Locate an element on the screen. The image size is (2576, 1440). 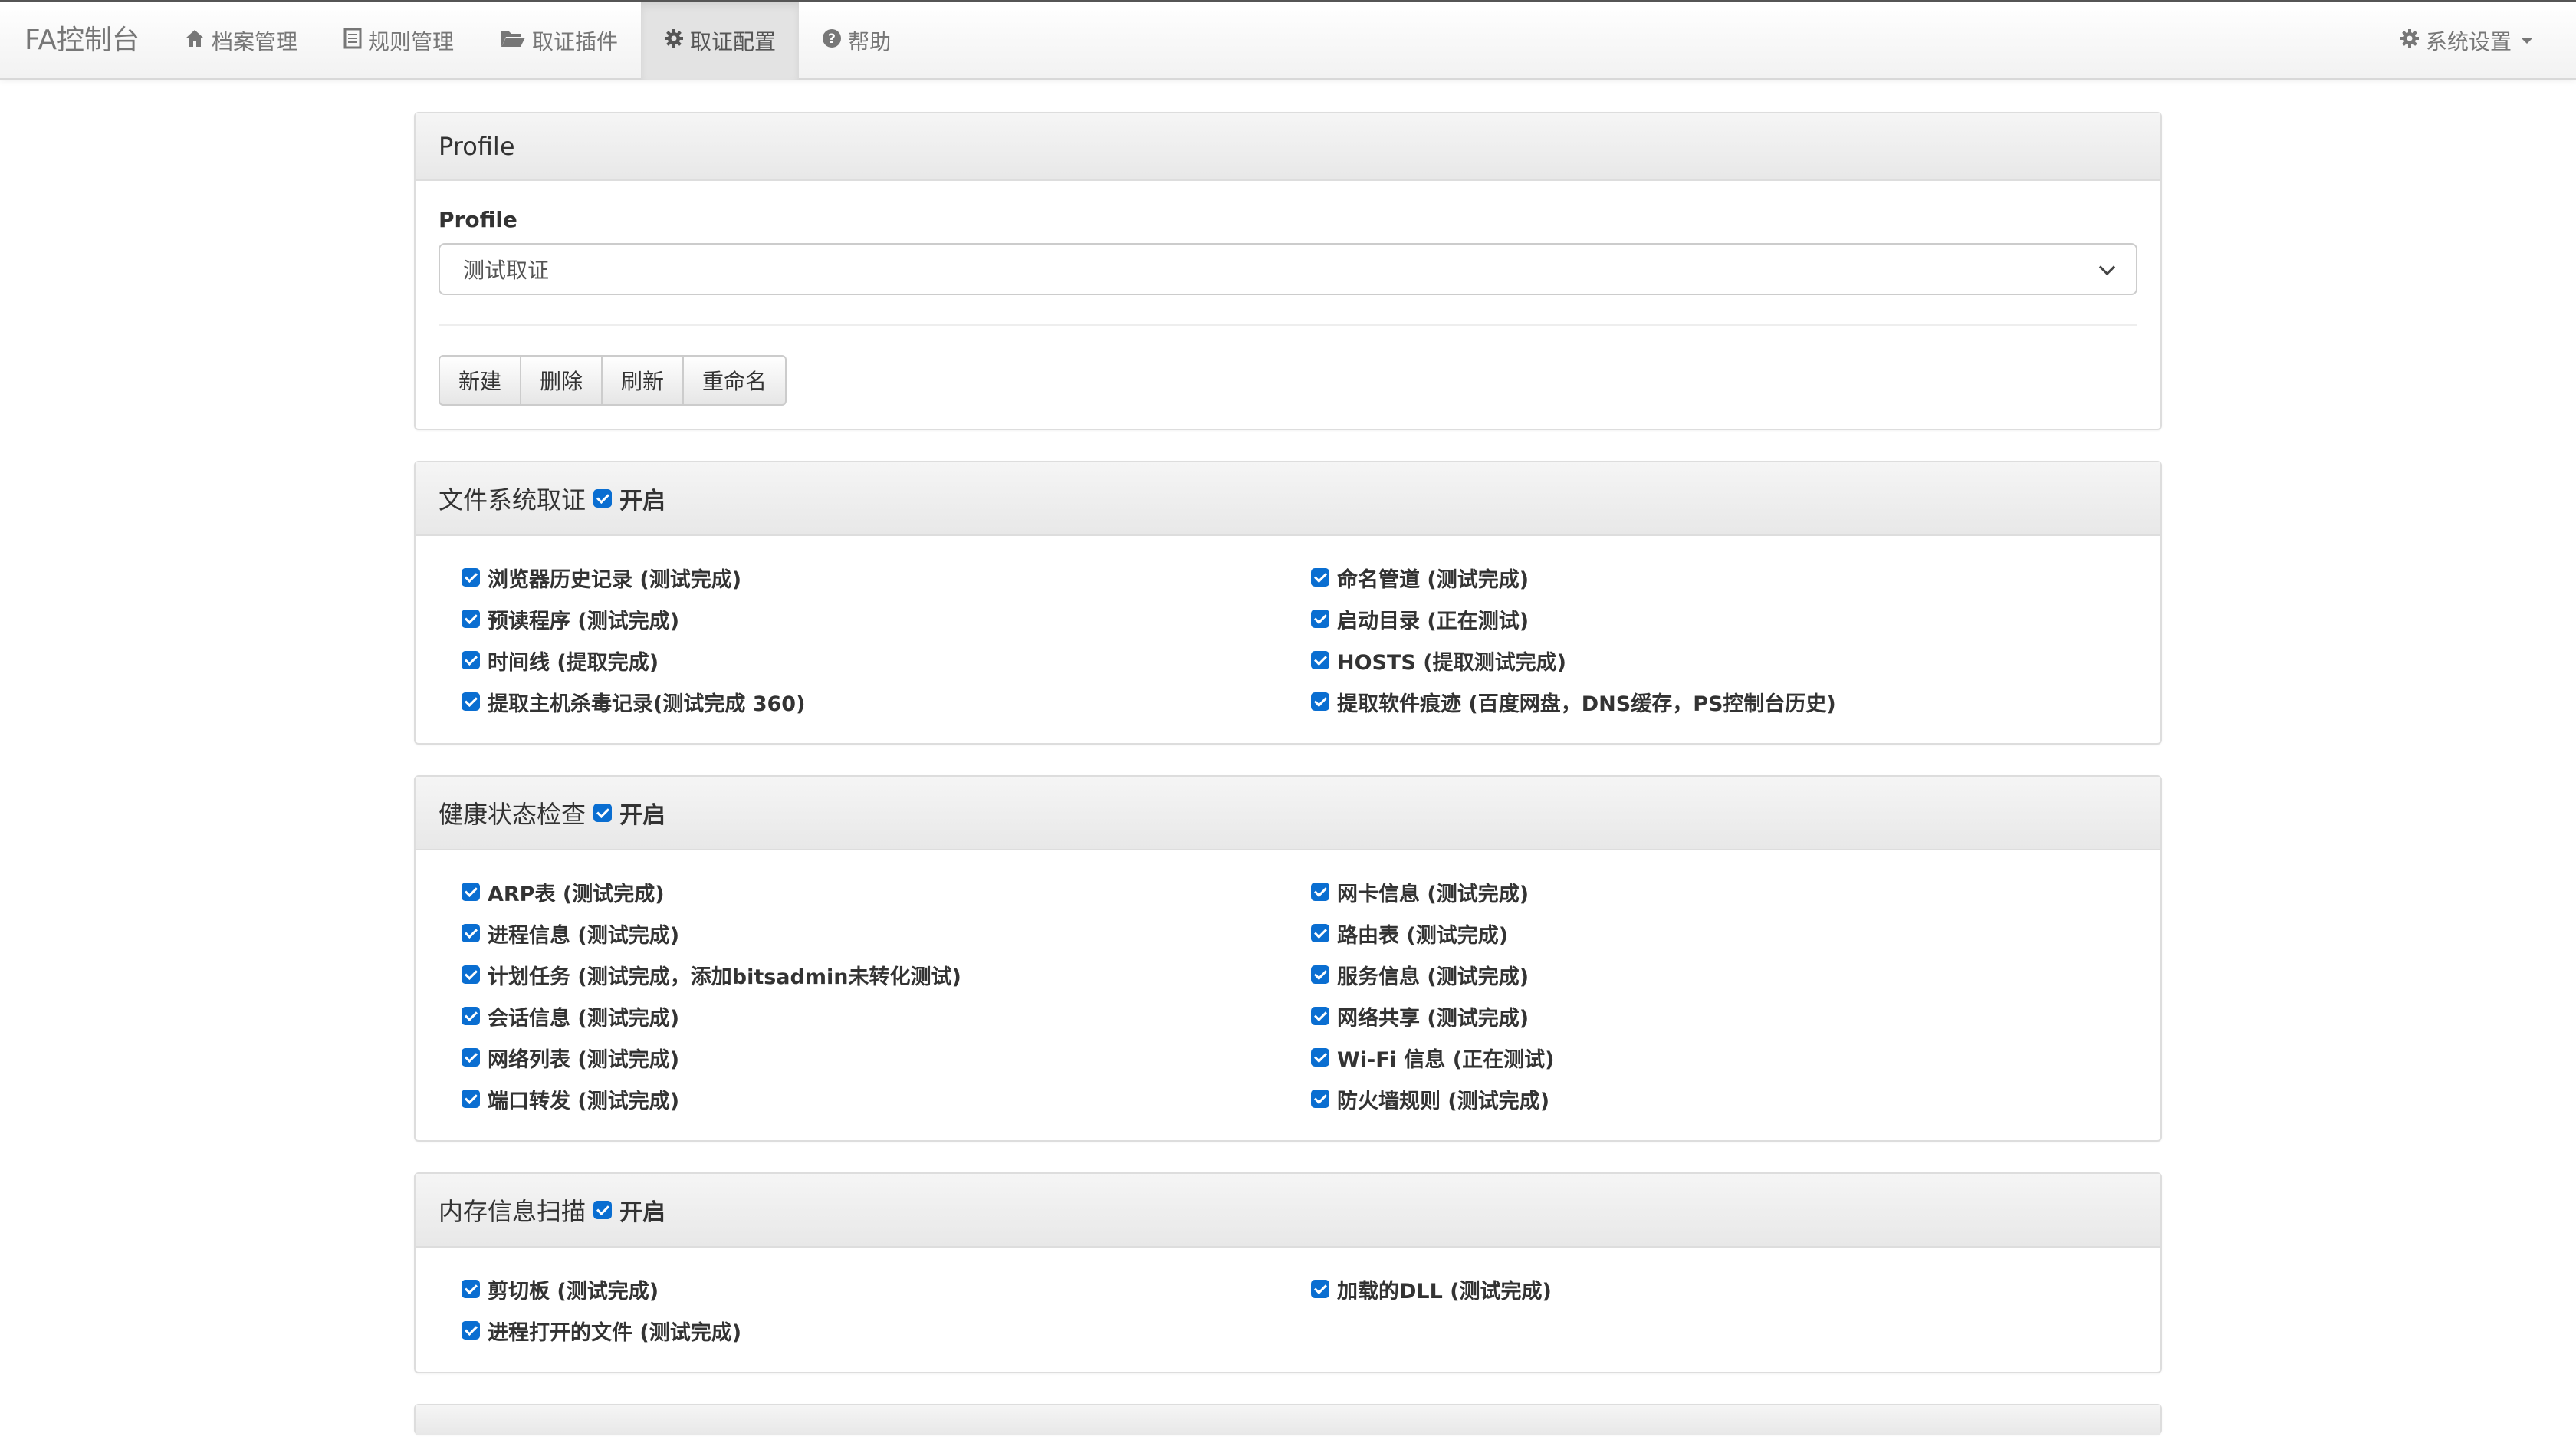
option-process-info: 进程信息 (测试完成) is located at coordinates (887, 933).